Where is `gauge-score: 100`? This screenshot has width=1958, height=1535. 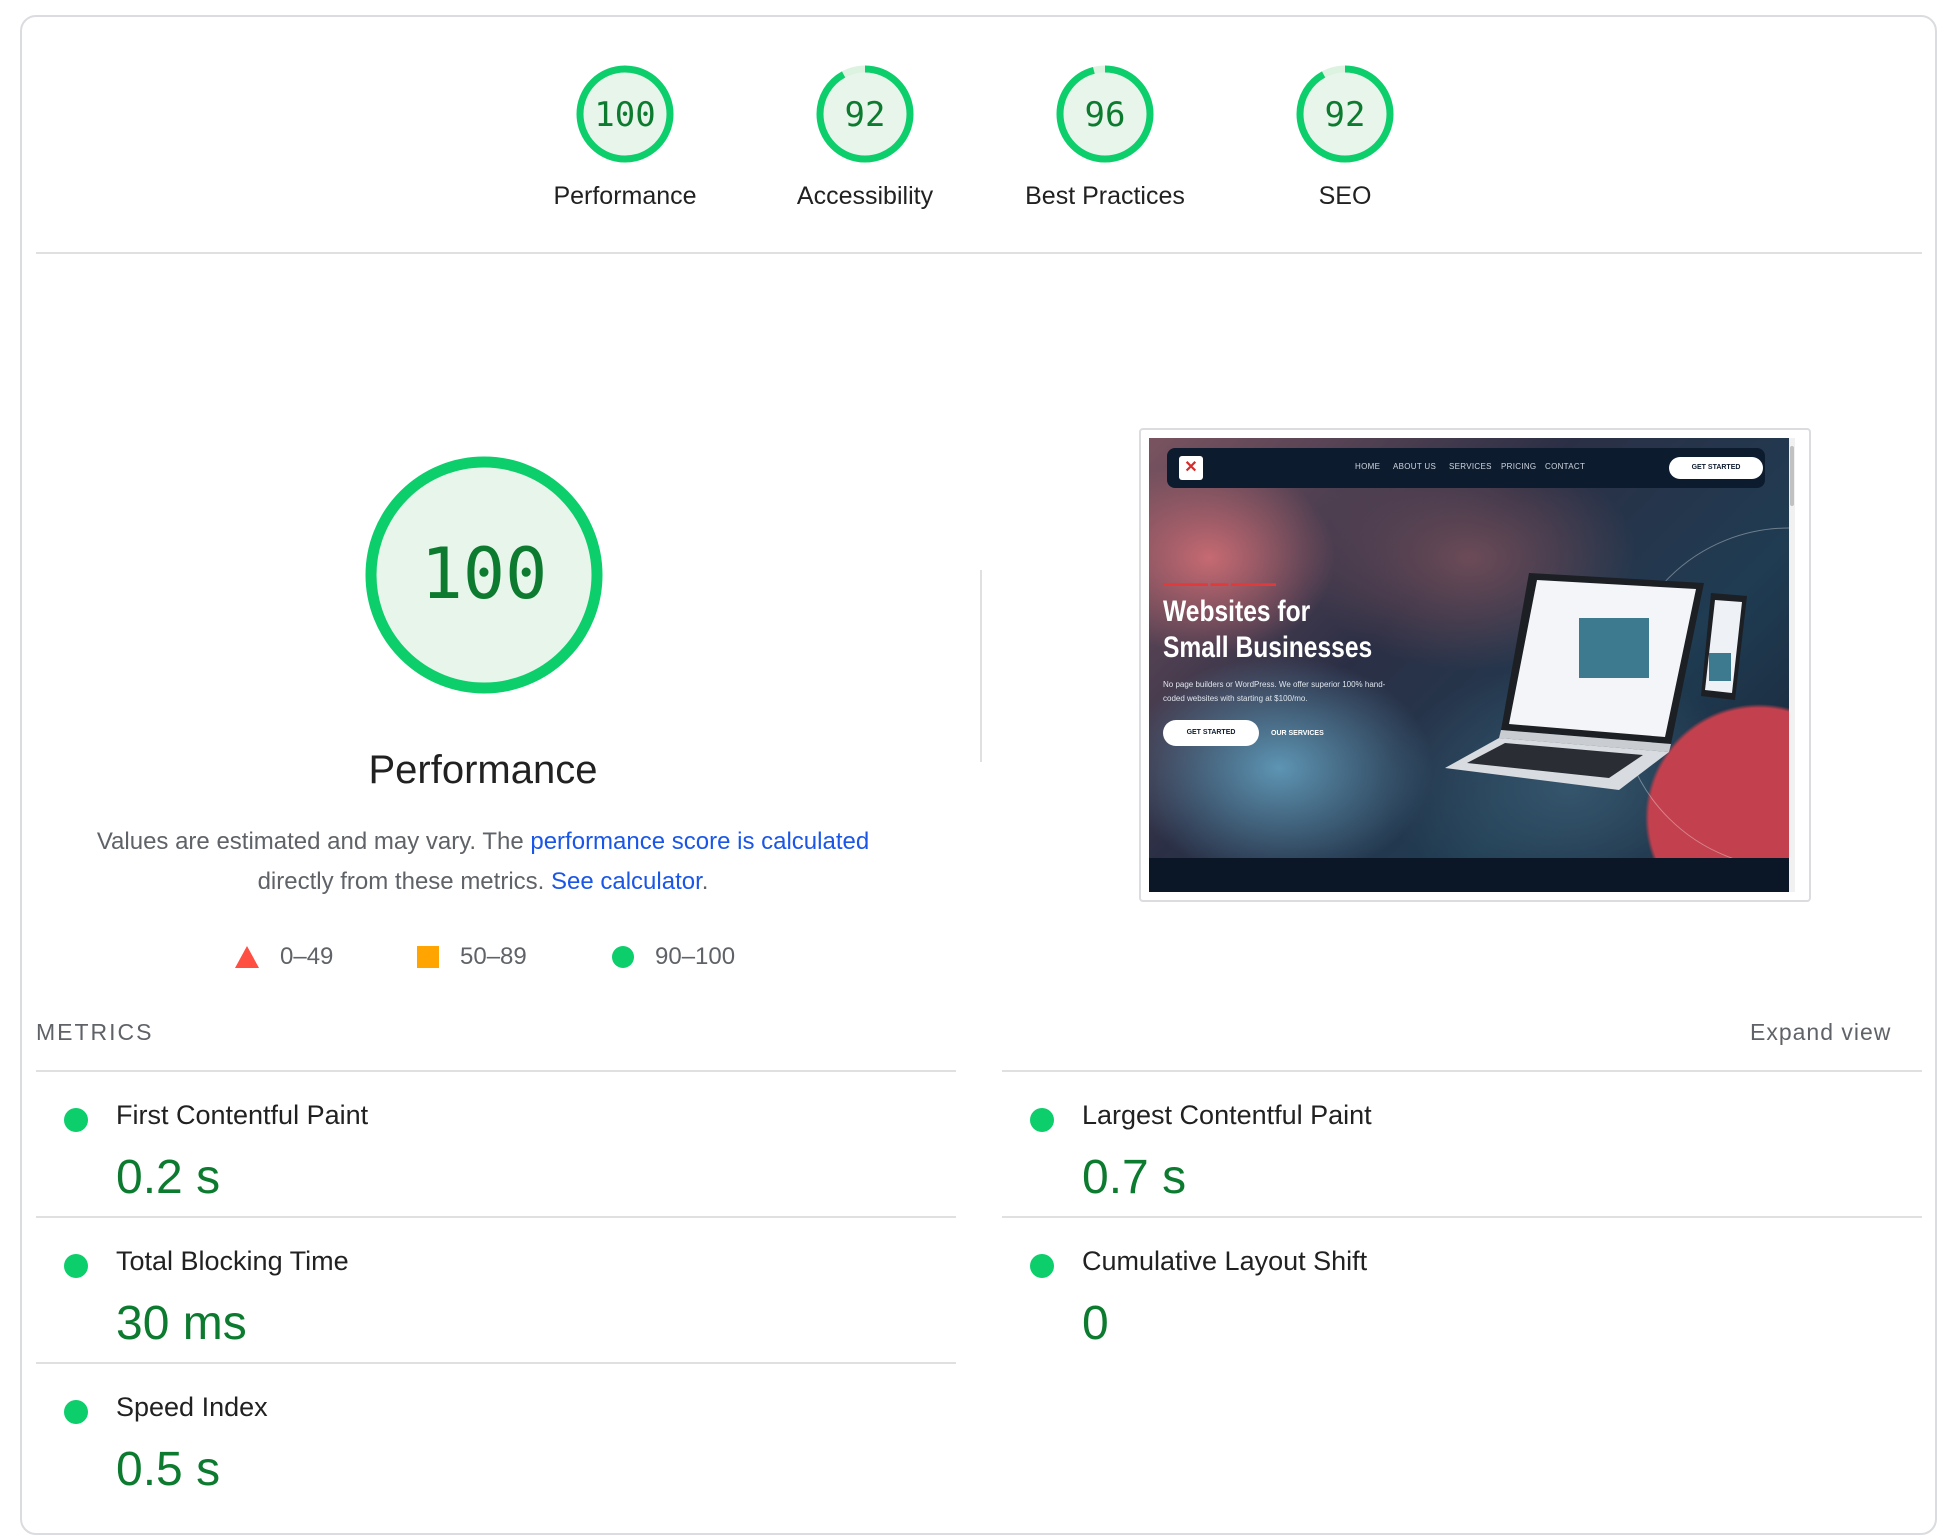 gauge-score: 100 is located at coordinates (624, 115).